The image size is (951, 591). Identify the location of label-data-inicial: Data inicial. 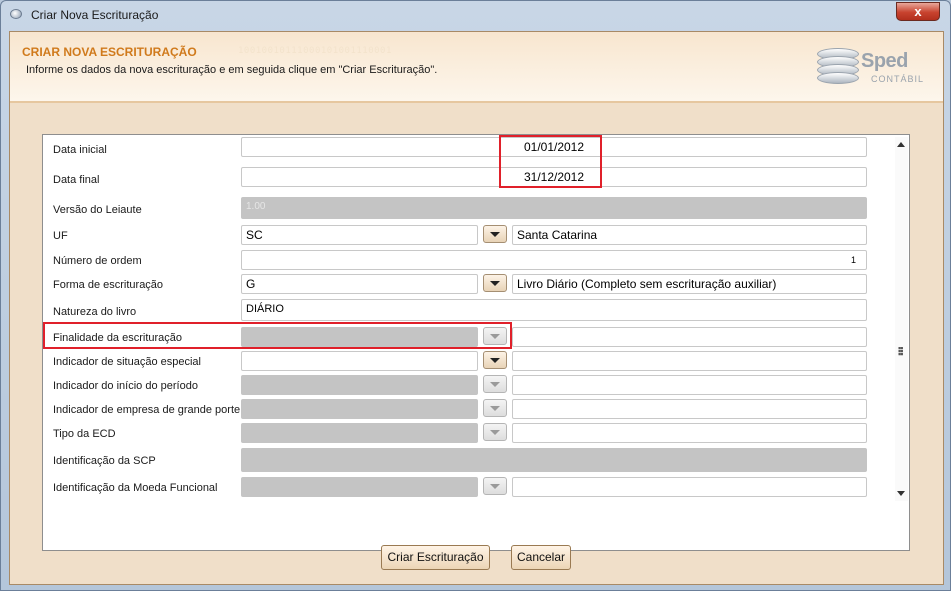
(80, 150).